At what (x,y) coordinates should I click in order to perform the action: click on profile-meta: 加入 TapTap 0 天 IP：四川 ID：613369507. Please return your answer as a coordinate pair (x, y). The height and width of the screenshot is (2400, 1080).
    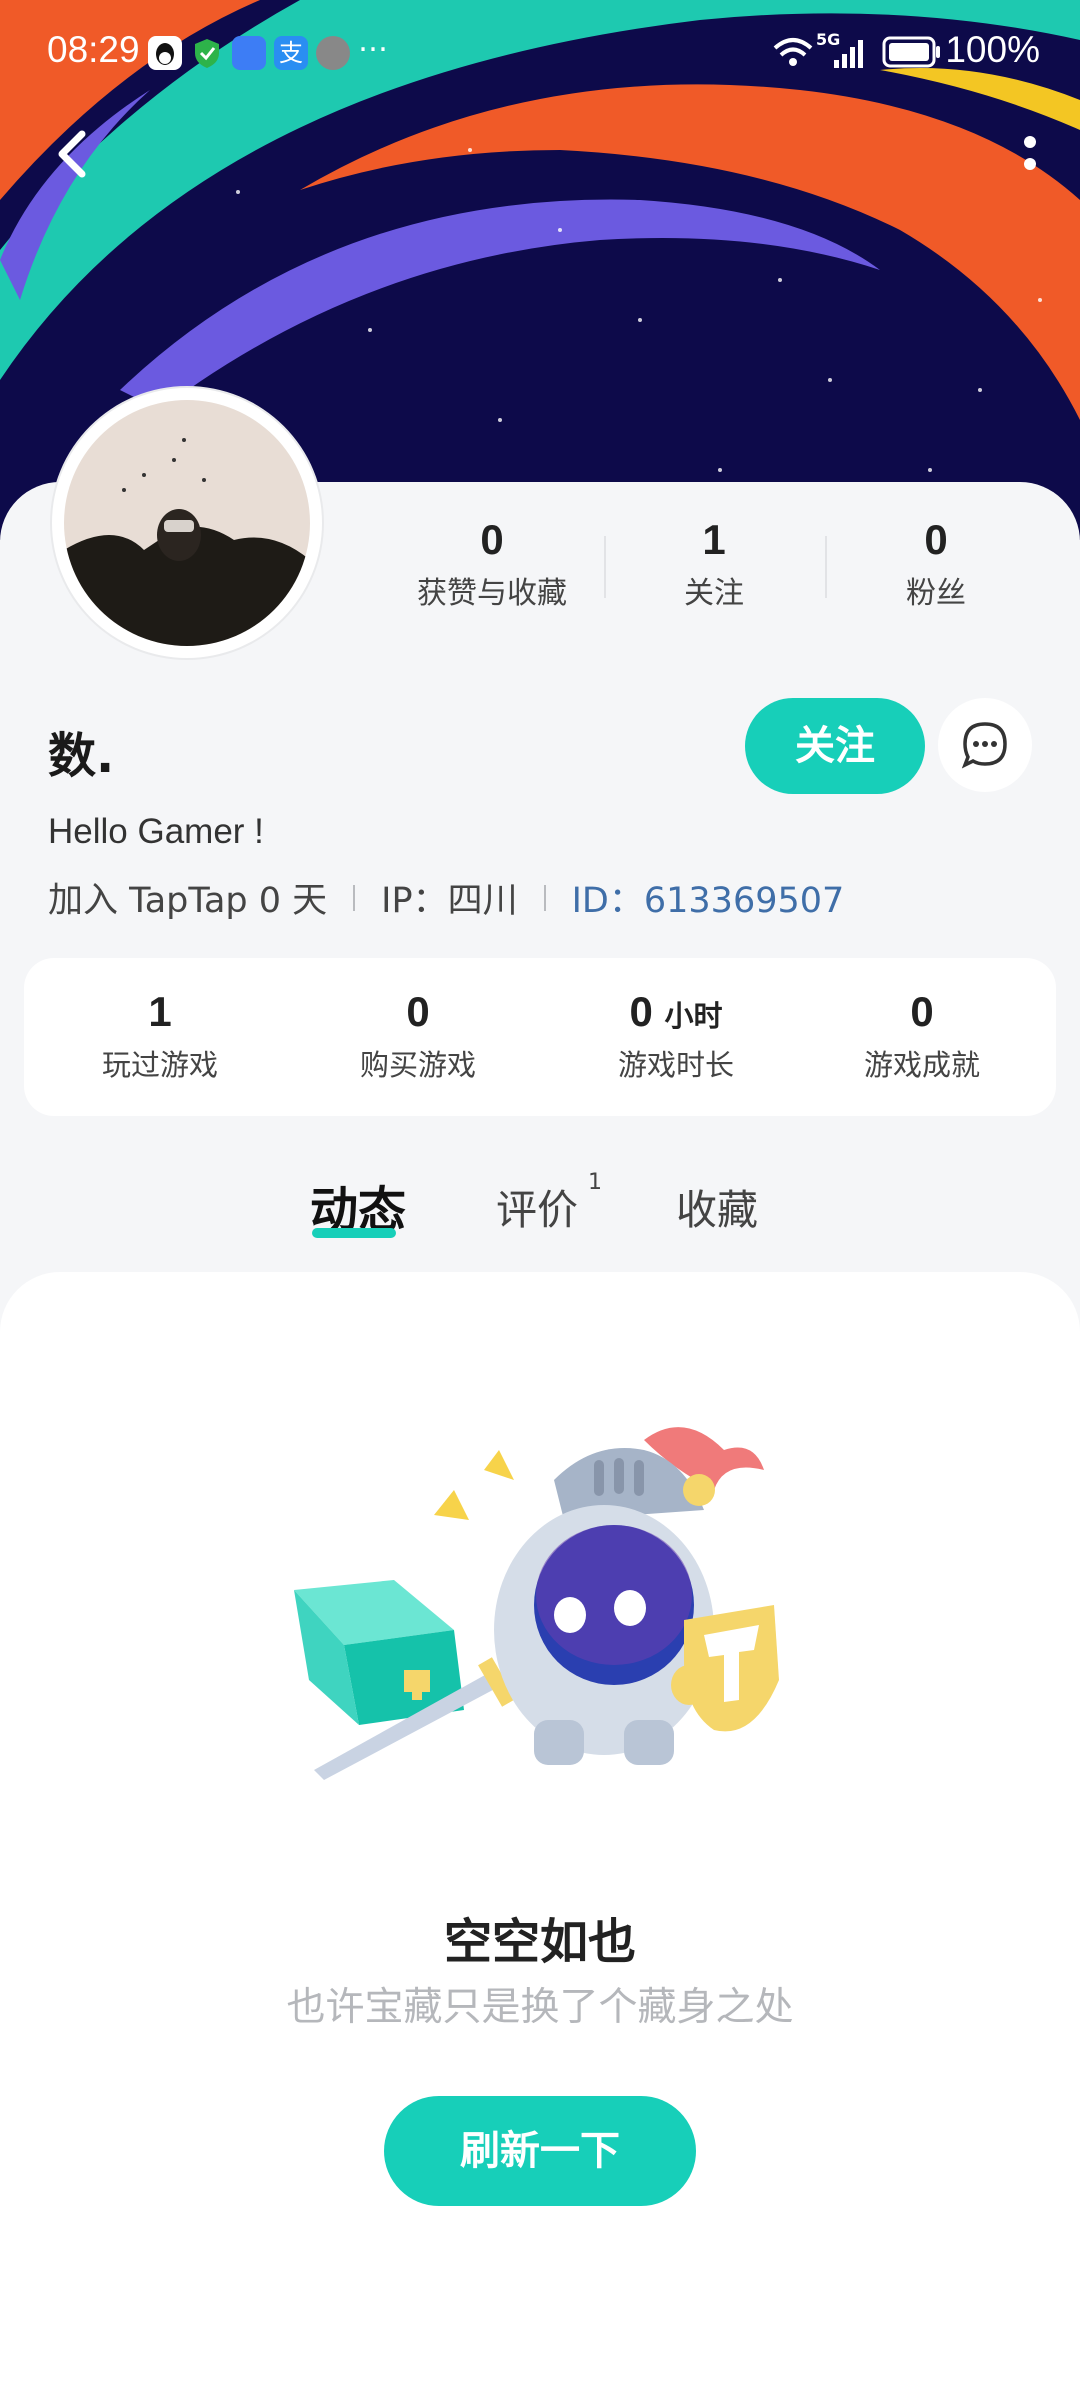
    Looking at the image, I should click on (446, 897).